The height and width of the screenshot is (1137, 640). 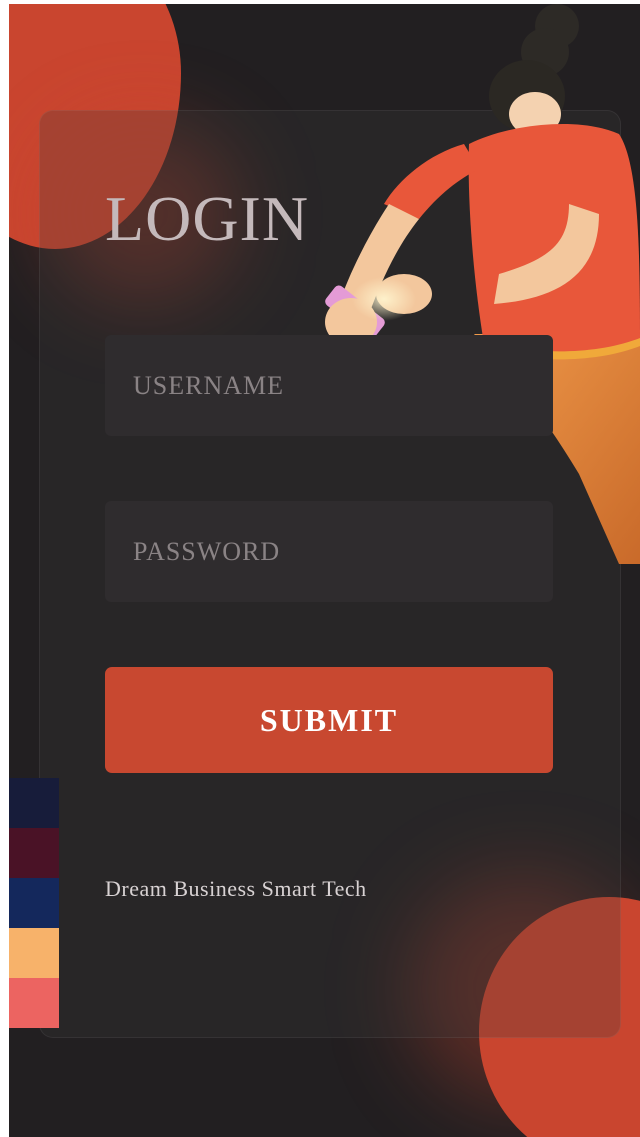 I want to click on swatch-coral, so click(x=34, y=1003).